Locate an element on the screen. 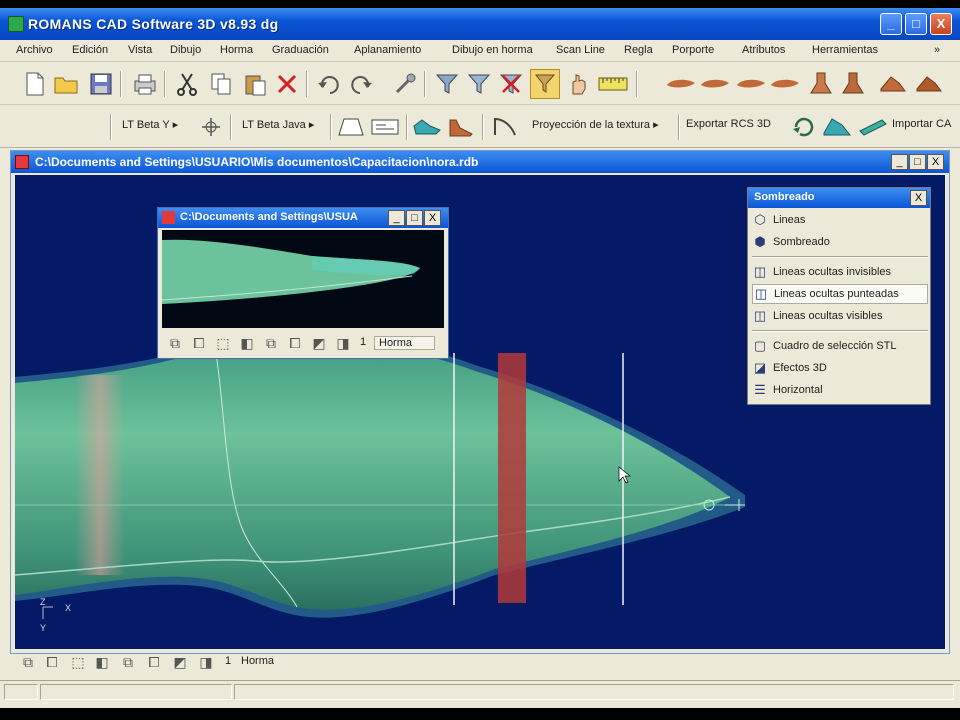 This screenshot has height=720, width=960. paste-icon is located at coordinates (255, 84).